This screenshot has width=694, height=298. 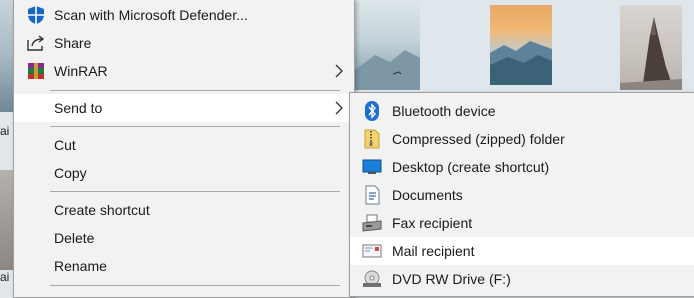 I want to click on menu-item-label: WinRAR, so click(x=81, y=71).